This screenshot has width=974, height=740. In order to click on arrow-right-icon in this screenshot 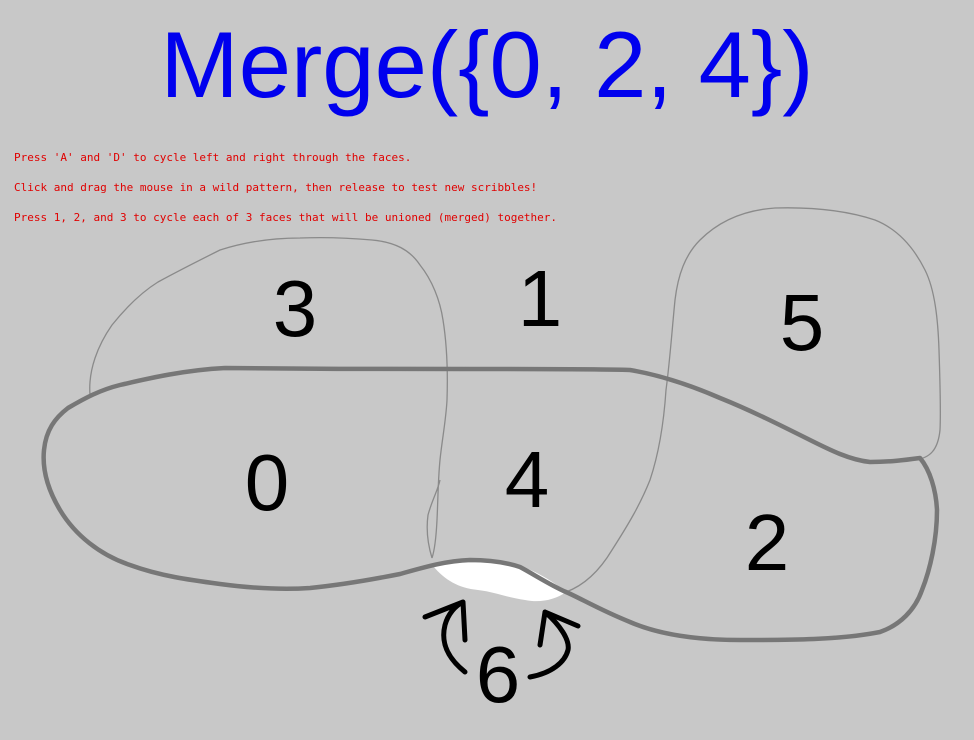, I will do `click(554, 644)`.